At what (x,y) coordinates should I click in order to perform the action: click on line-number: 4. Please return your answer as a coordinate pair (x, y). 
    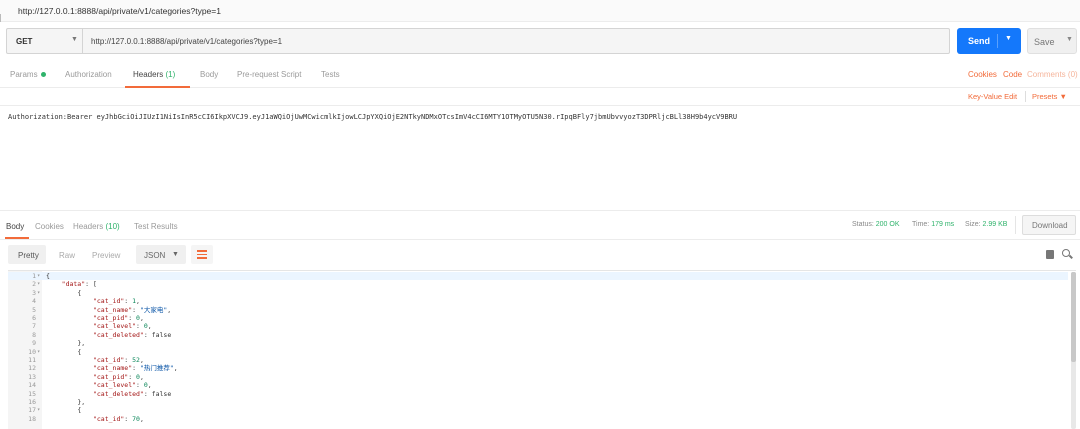
    Looking at the image, I should click on (34, 301).